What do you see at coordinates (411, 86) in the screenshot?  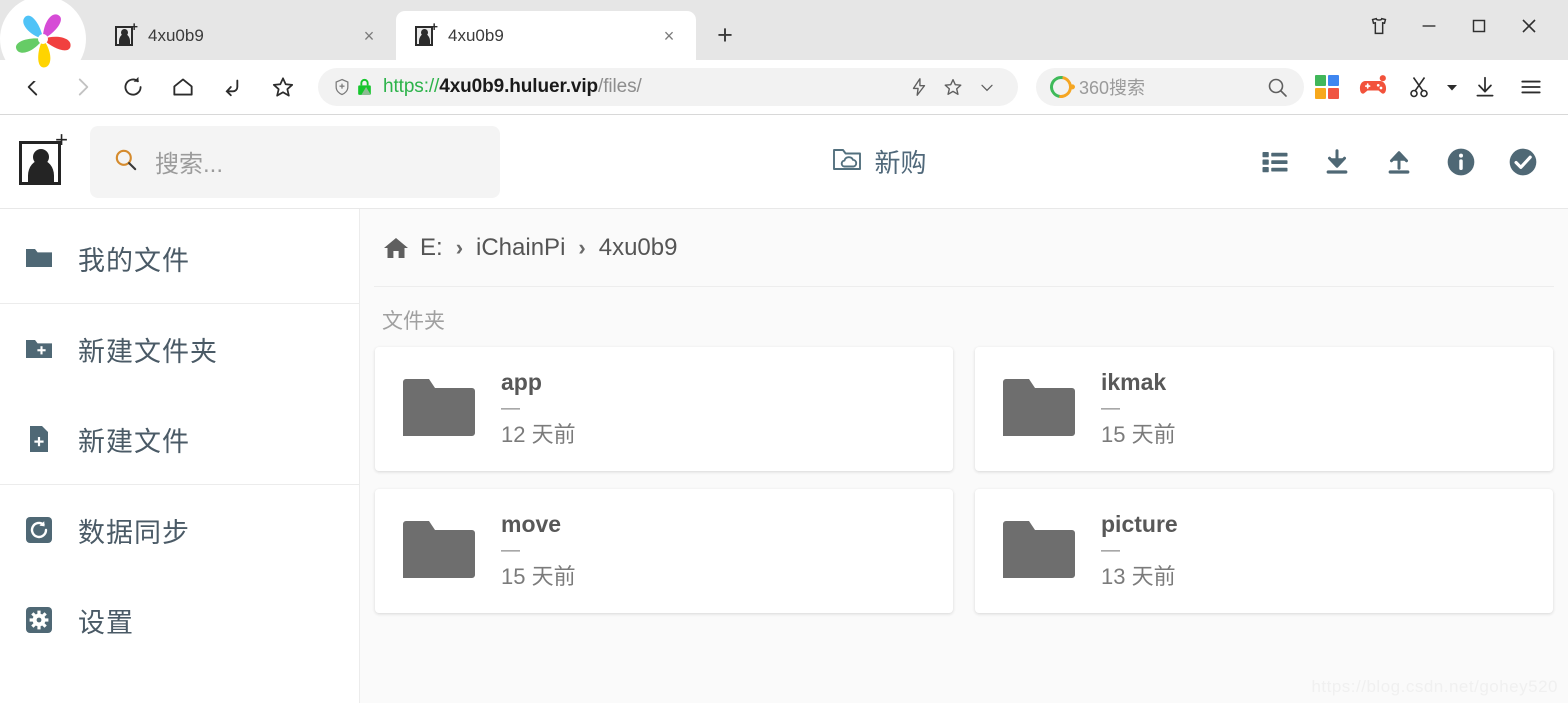 I see `url-scheme: https://` at bounding box center [411, 86].